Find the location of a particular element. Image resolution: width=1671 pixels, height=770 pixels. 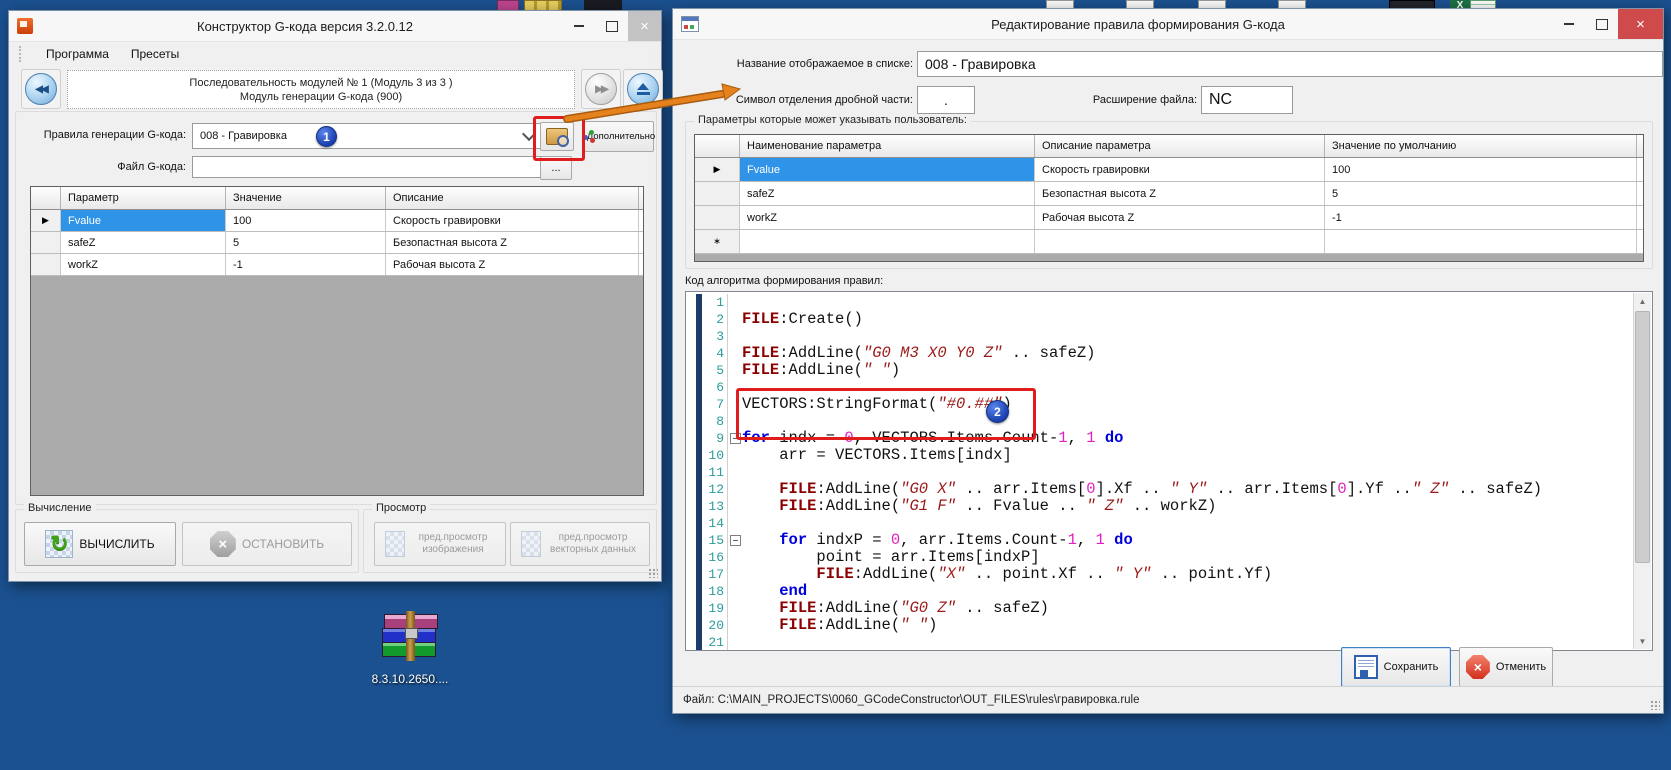

table-row: ▶ Fvalue Скорость гравировки 100 is located at coordinates (1169, 170).